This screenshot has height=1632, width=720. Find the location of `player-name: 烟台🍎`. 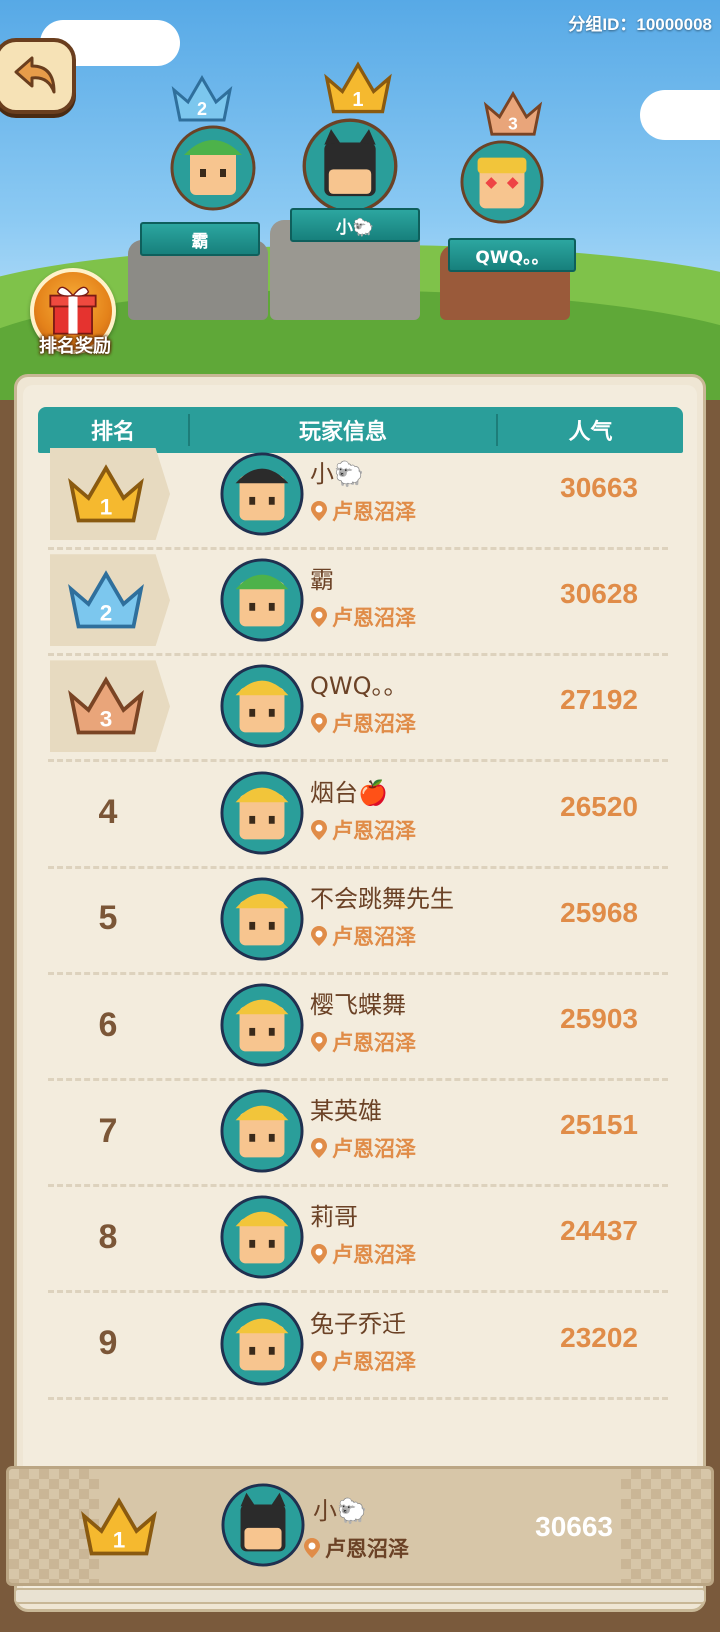

player-name: 烟台🍎 is located at coordinates (349, 792).